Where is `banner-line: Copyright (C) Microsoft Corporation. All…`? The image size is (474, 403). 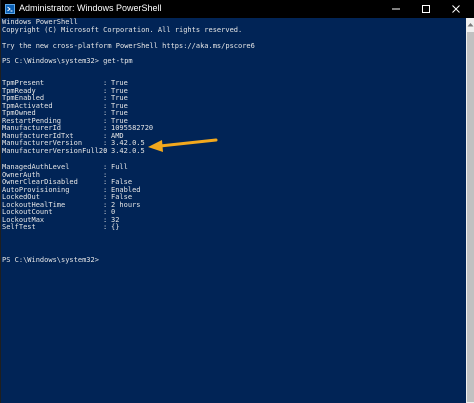 banner-line: Copyright (C) Microsoft Corporation. All… is located at coordinates (122, 30).